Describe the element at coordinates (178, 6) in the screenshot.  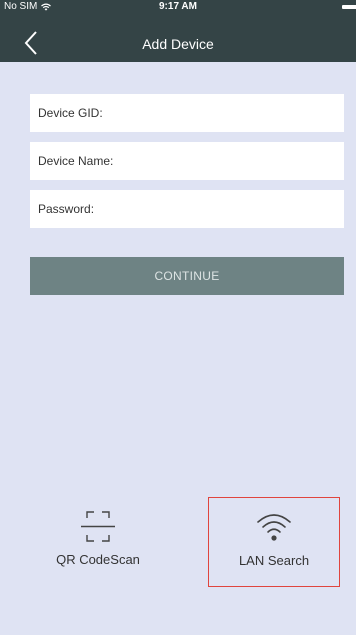
I see `status-time: 9:17 AM` at that location.